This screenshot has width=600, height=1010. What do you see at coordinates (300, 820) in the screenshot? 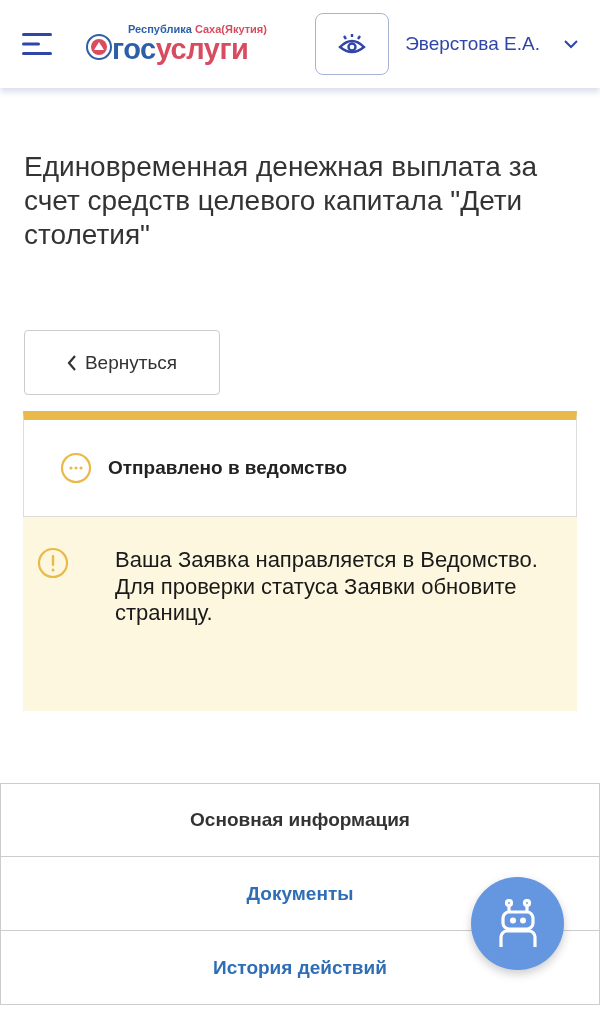
I see `tab: Основная информация` at bounding box center [300, 820].